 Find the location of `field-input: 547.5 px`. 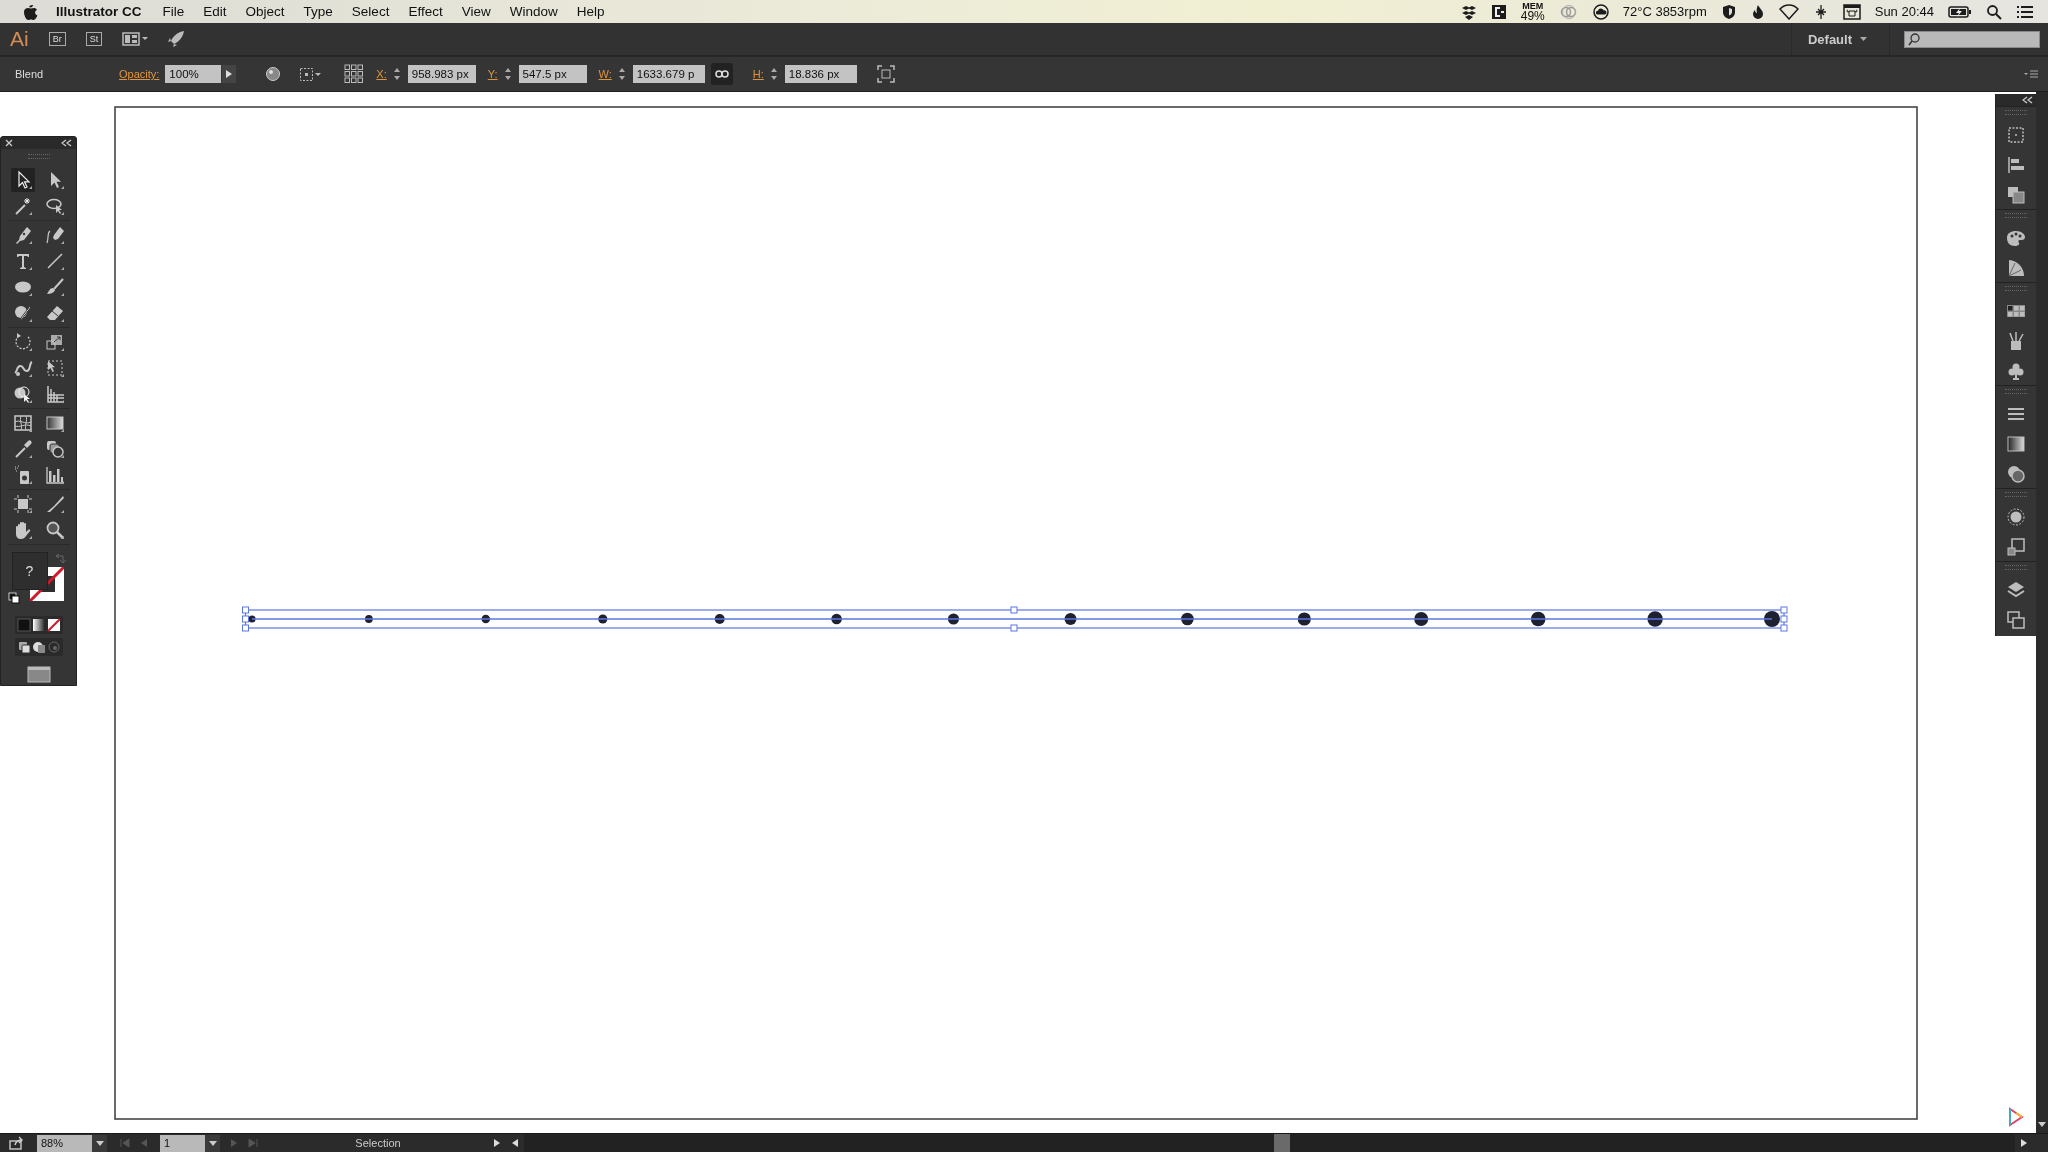

field-input: 547.5 px is located at coordinates (552, 74).